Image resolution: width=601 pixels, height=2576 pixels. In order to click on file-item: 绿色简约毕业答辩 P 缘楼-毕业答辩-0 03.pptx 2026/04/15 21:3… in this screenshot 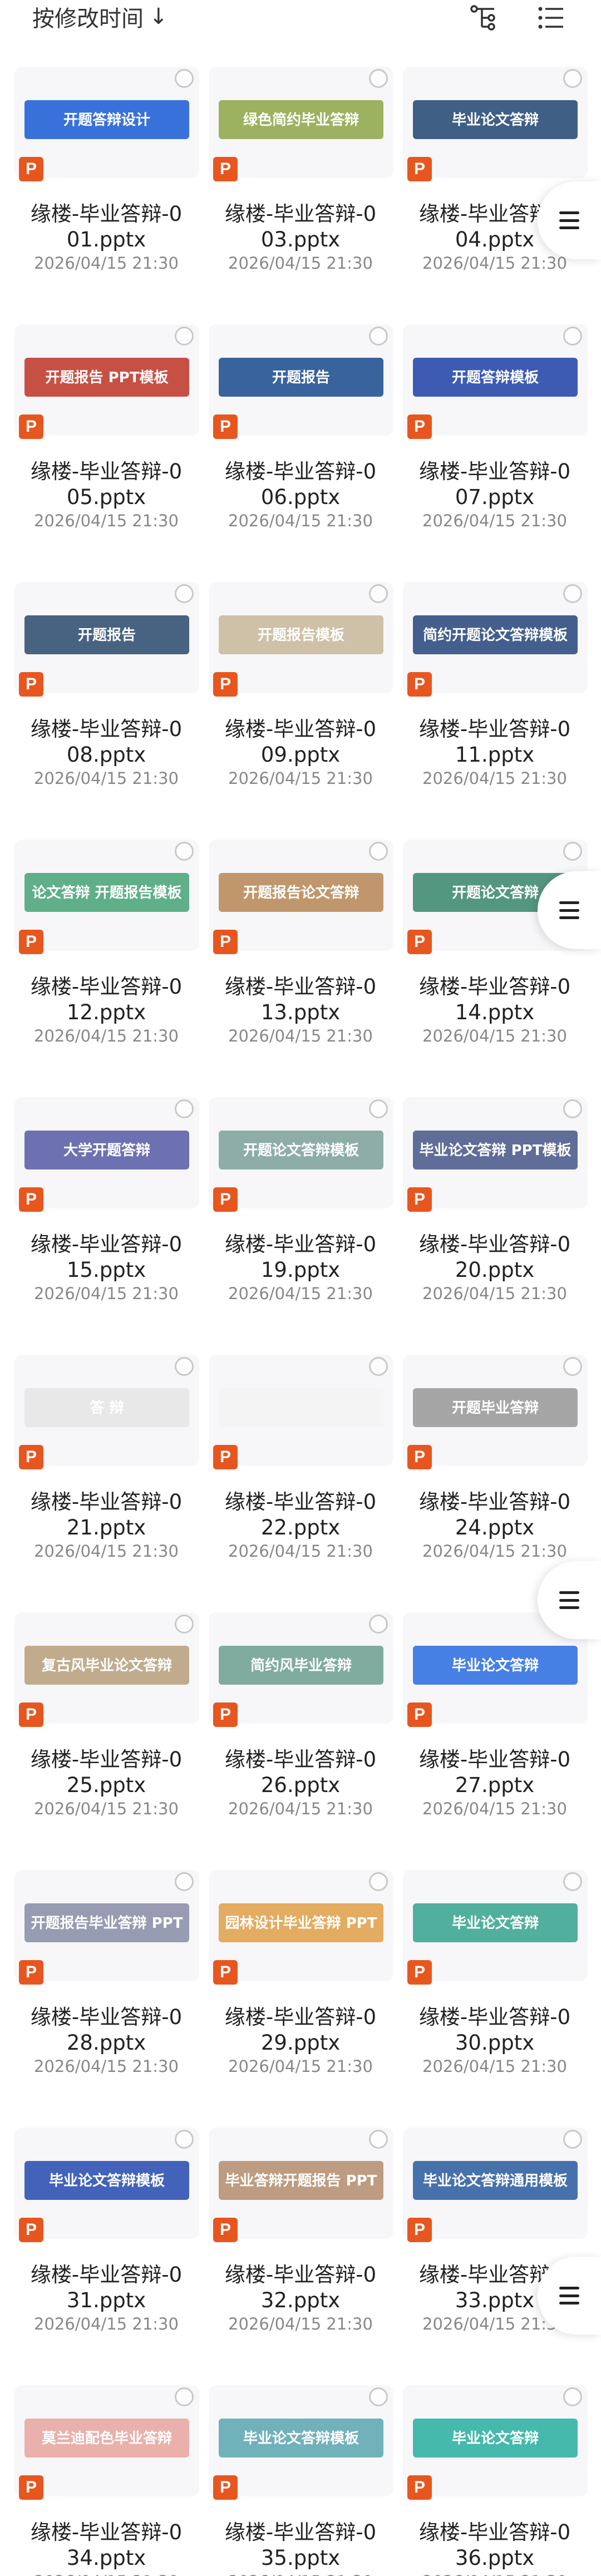, I will do `click(300, 195)`.